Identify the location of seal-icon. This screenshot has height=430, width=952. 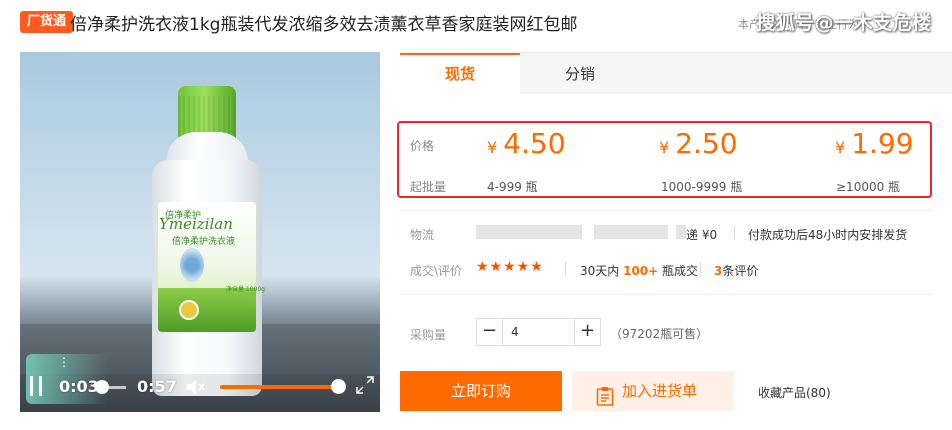
(189, 310).